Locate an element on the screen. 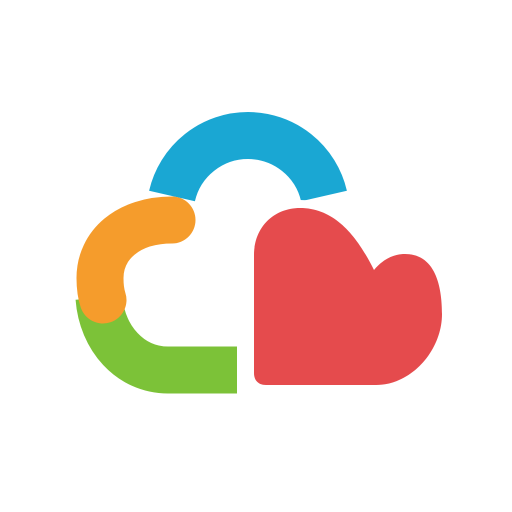 The image size is (512, 512). cloud-orange-arc is located at coordinates (136, 260).